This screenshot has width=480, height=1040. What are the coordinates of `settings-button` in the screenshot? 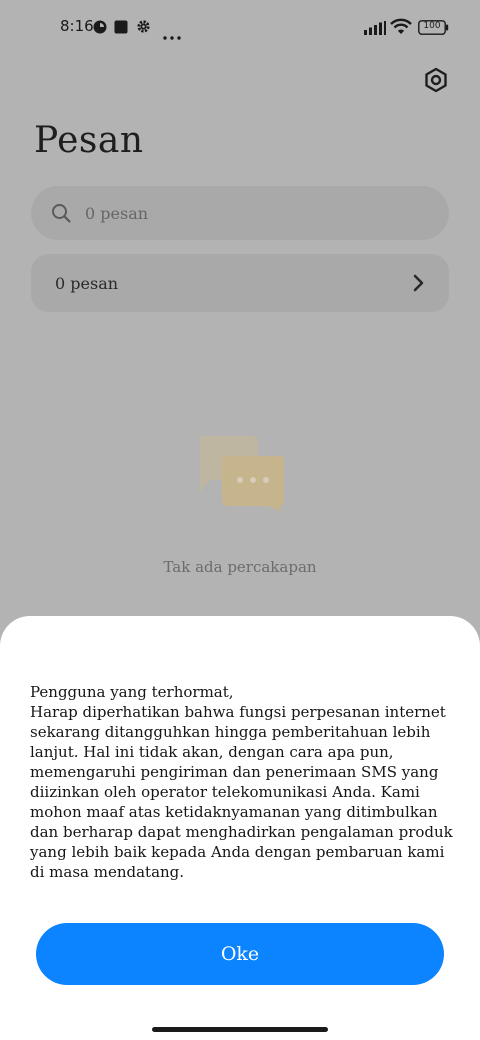 It's located at (436, 80).